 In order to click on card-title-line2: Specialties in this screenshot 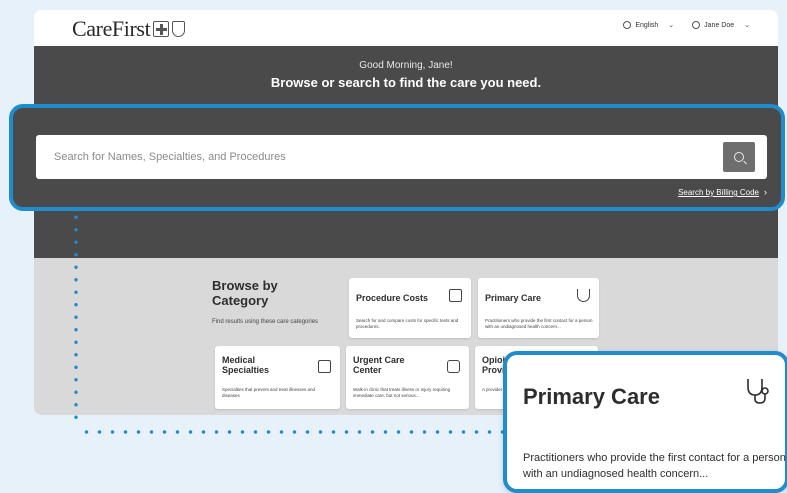, I will do `click(246, 370)`.